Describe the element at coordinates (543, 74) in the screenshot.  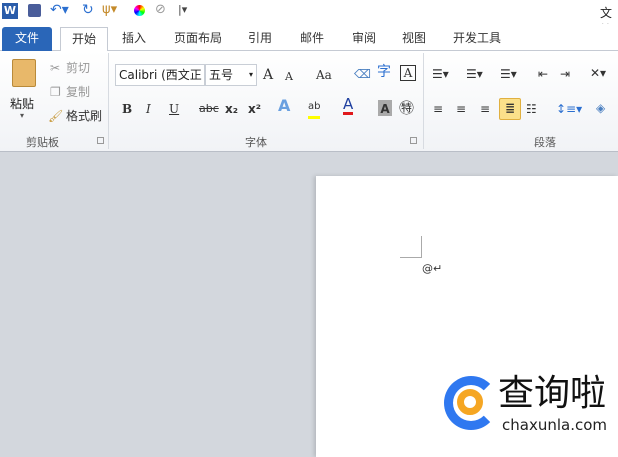
I see `decrease-indent-icon: ⇤` at that location.